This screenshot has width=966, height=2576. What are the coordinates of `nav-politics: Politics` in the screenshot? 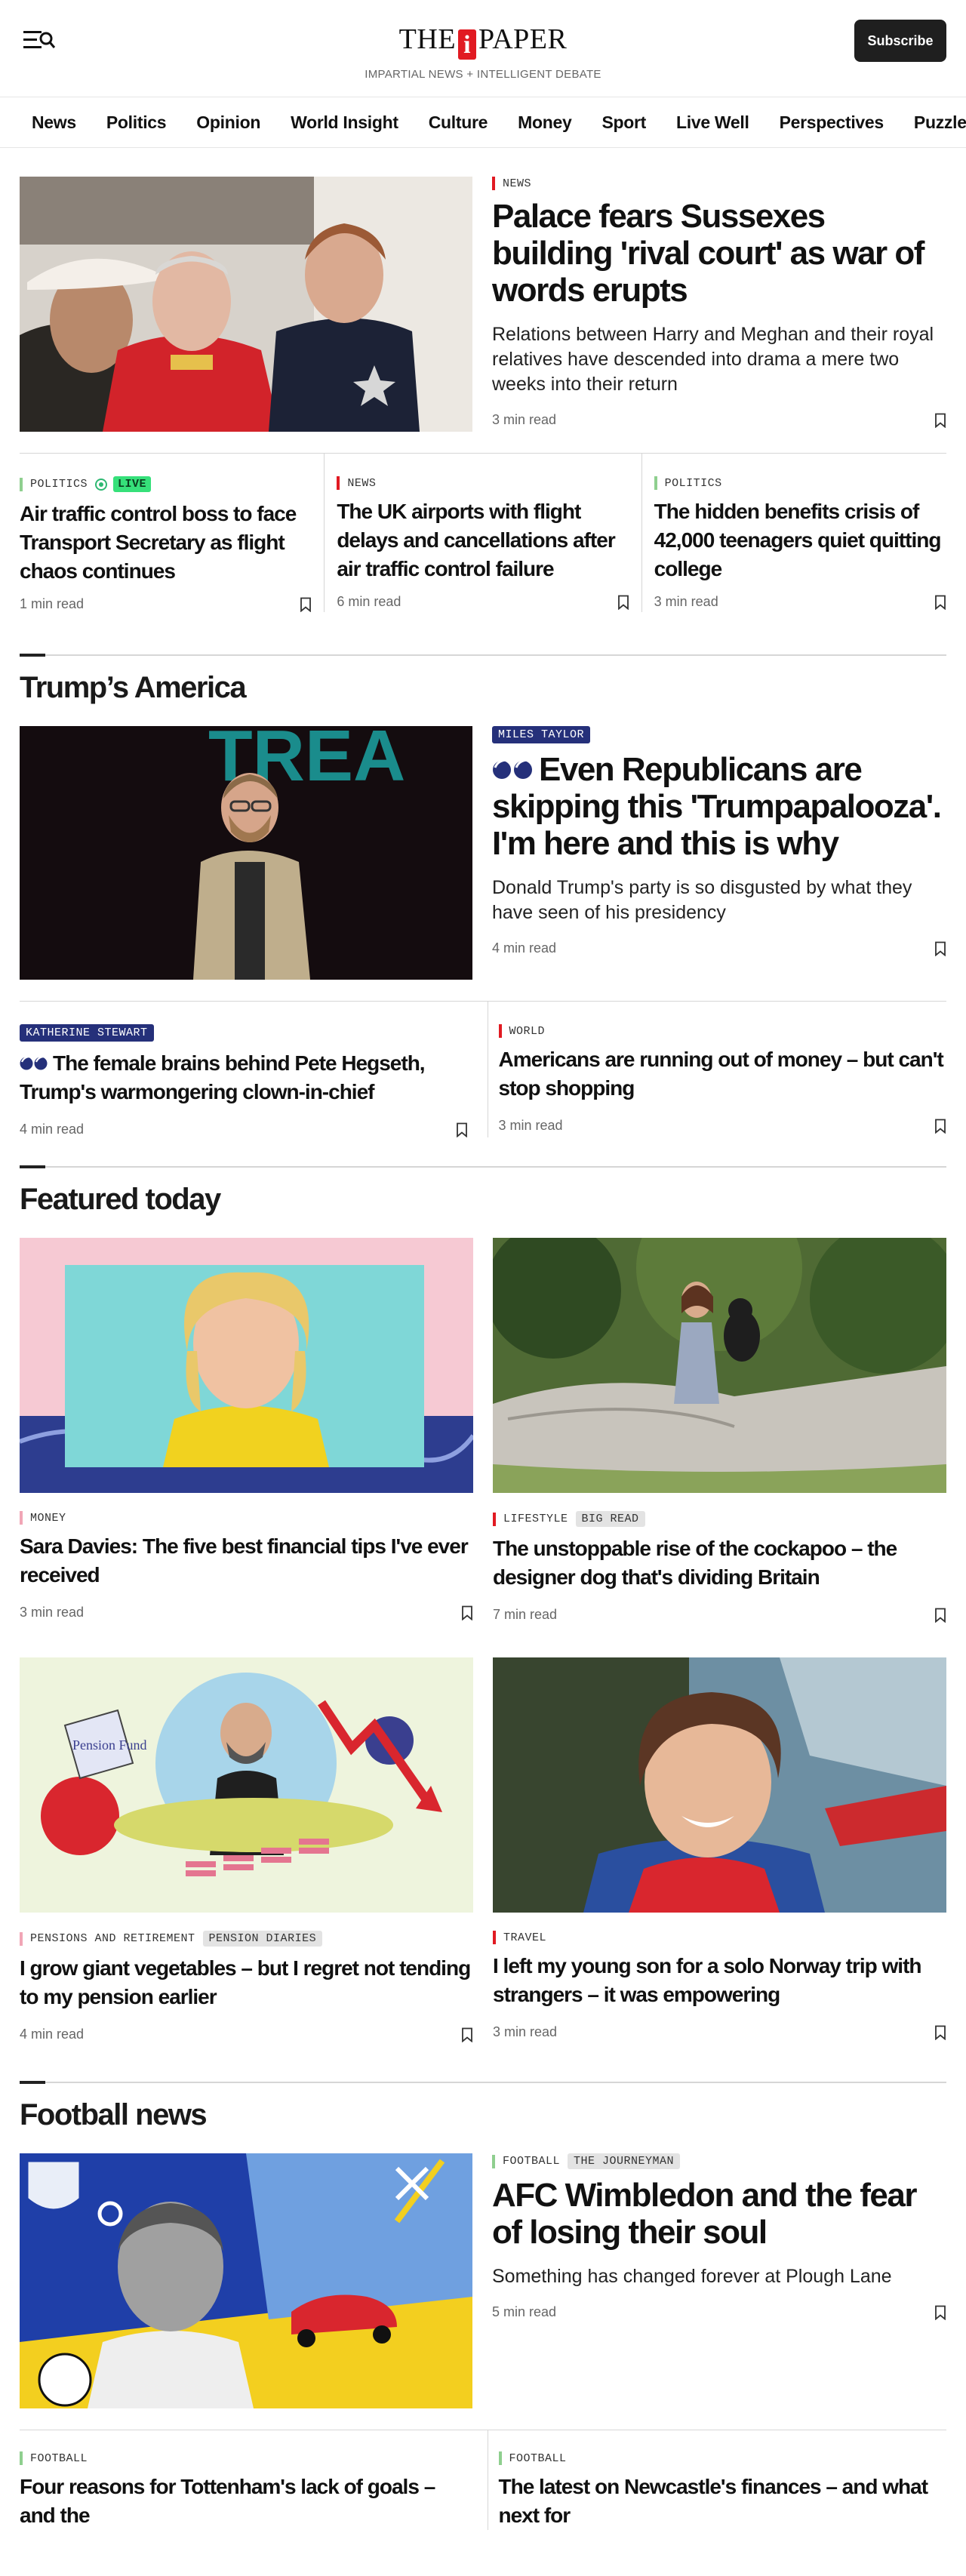 It's located at (136, 122).